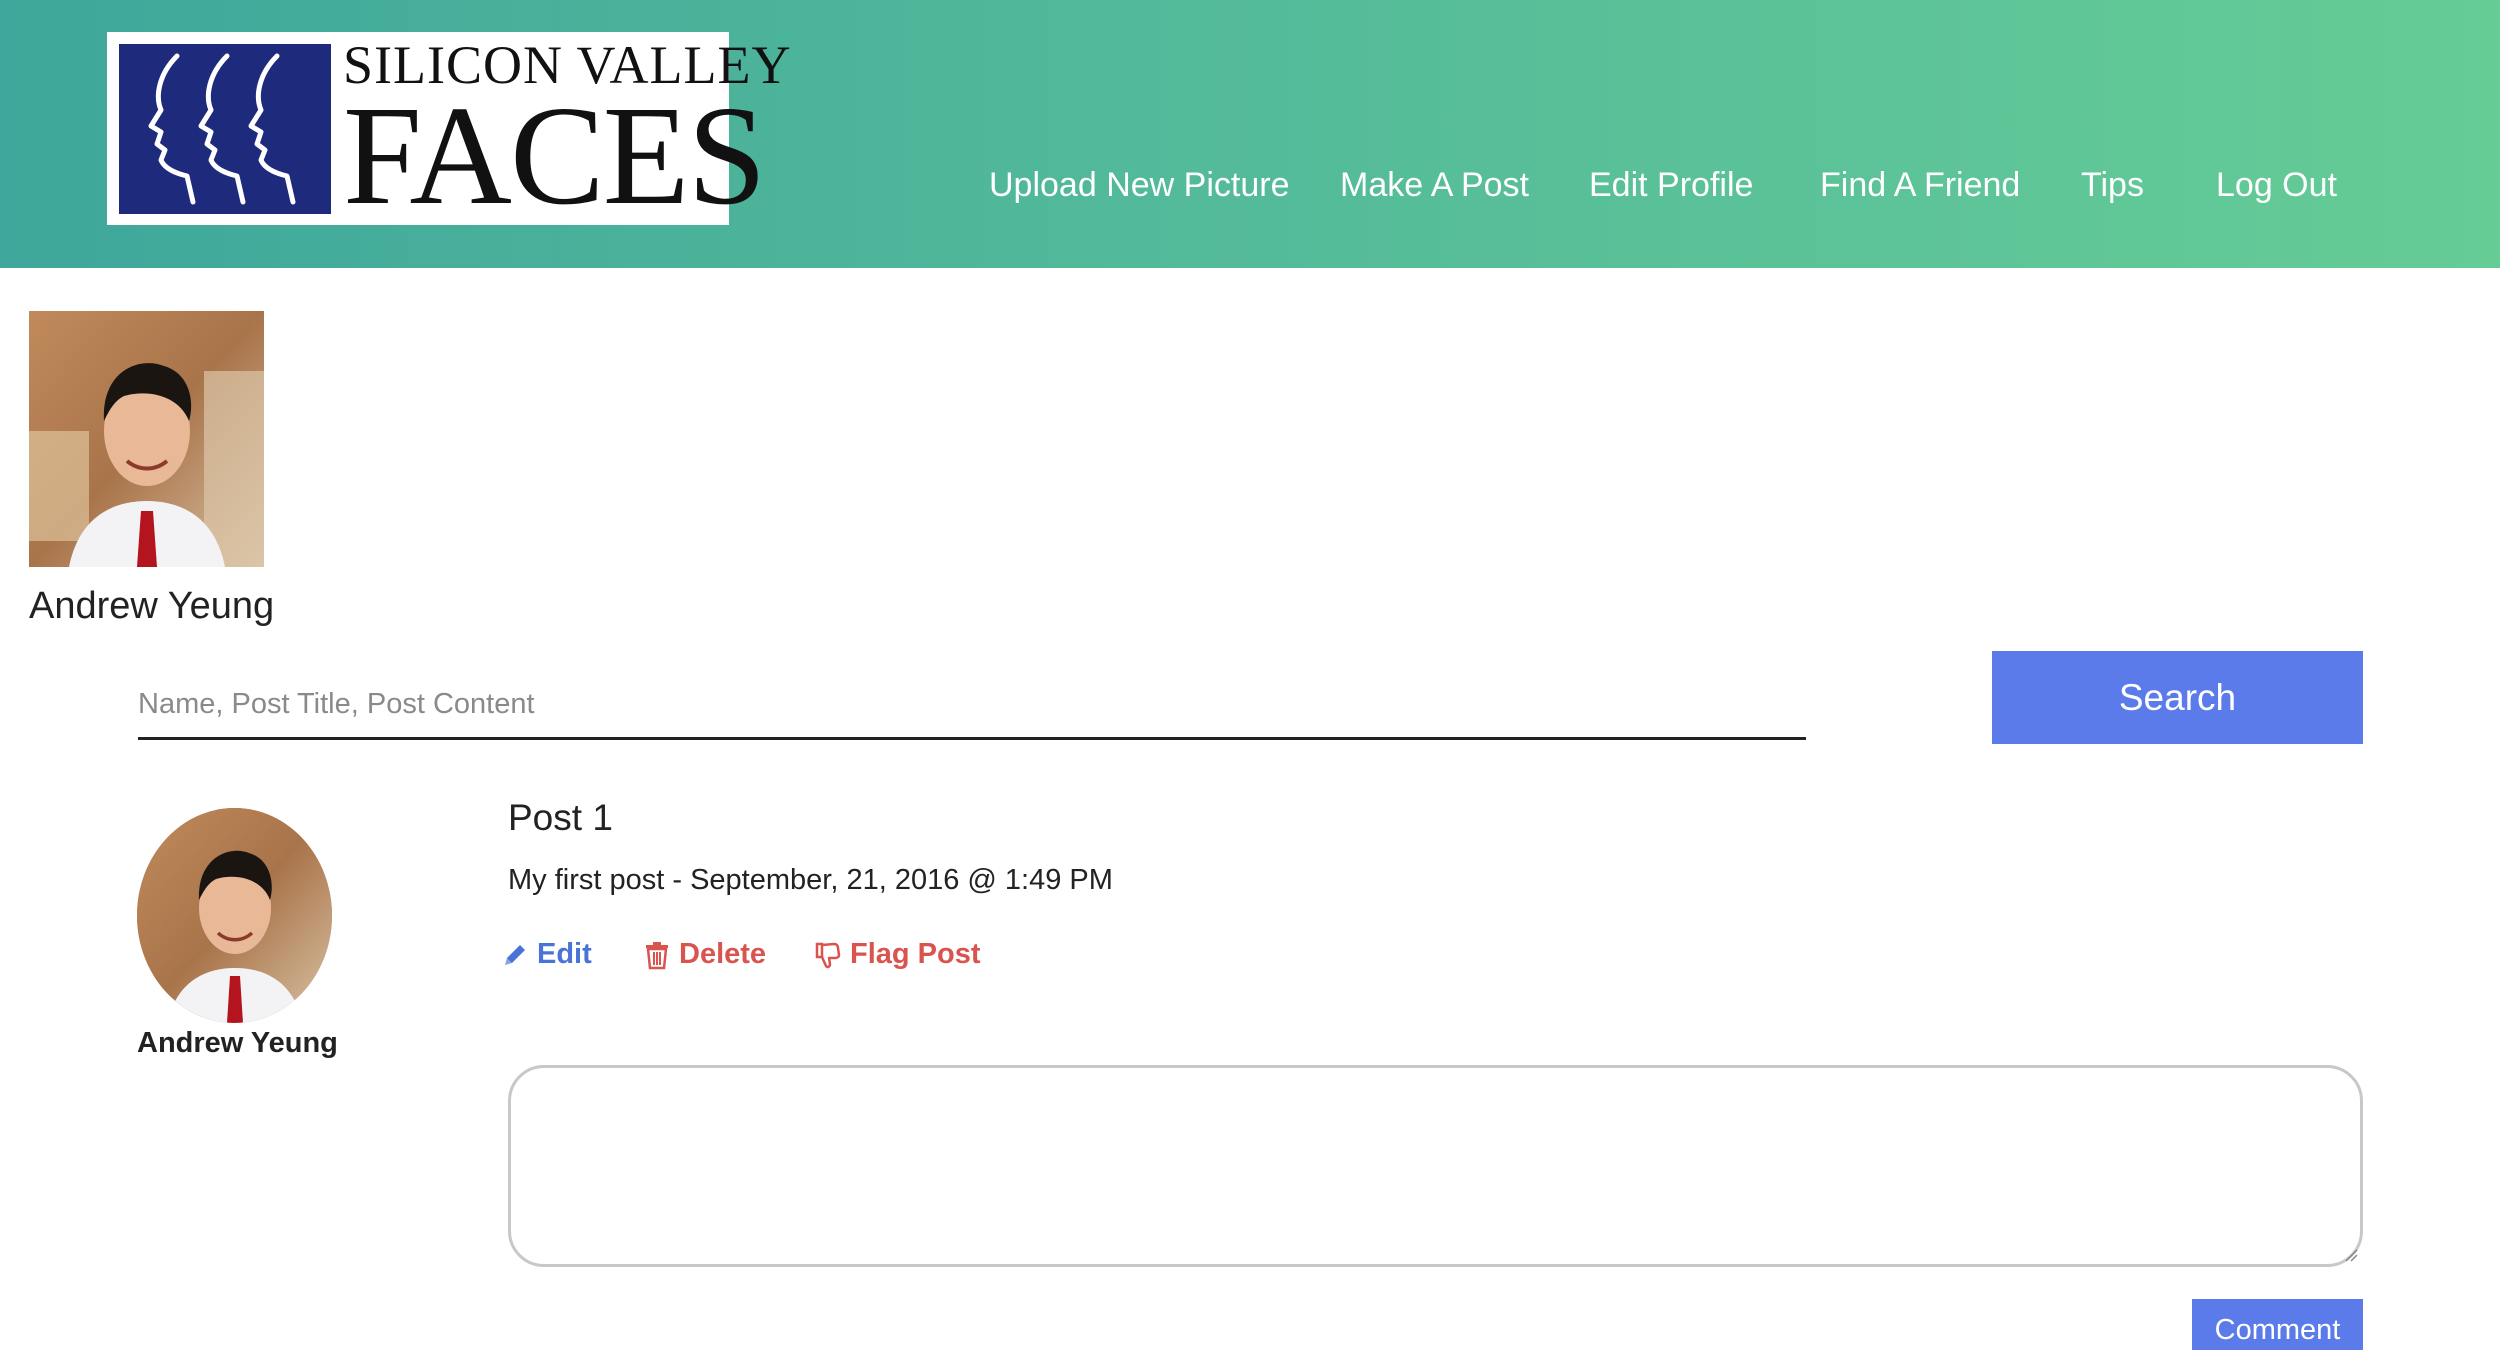 The height and width of the screenshot is (1350, 2500). I want to click on post-title: Post 1, so click(560, 817).